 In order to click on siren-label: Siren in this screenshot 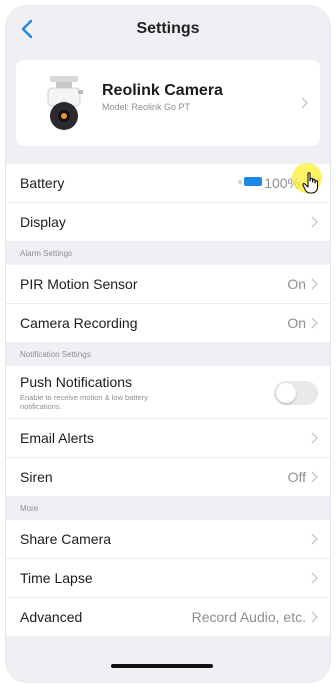, I will do `click(36, 477)`.